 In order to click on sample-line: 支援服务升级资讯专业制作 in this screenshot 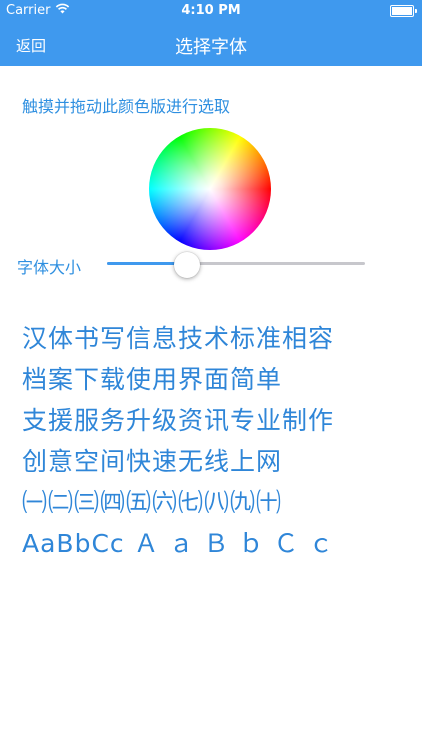, I will do `click(178, 420)`.